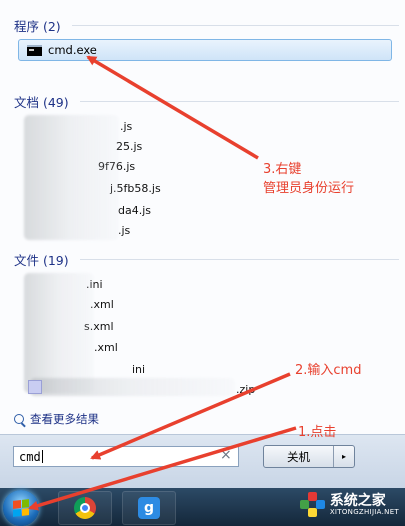 The image size is (405, 526). Describe the element at coordinates (309, 188) in the screenshot. I see `step3-annotation-line2: 管理员身份运行` at that location.